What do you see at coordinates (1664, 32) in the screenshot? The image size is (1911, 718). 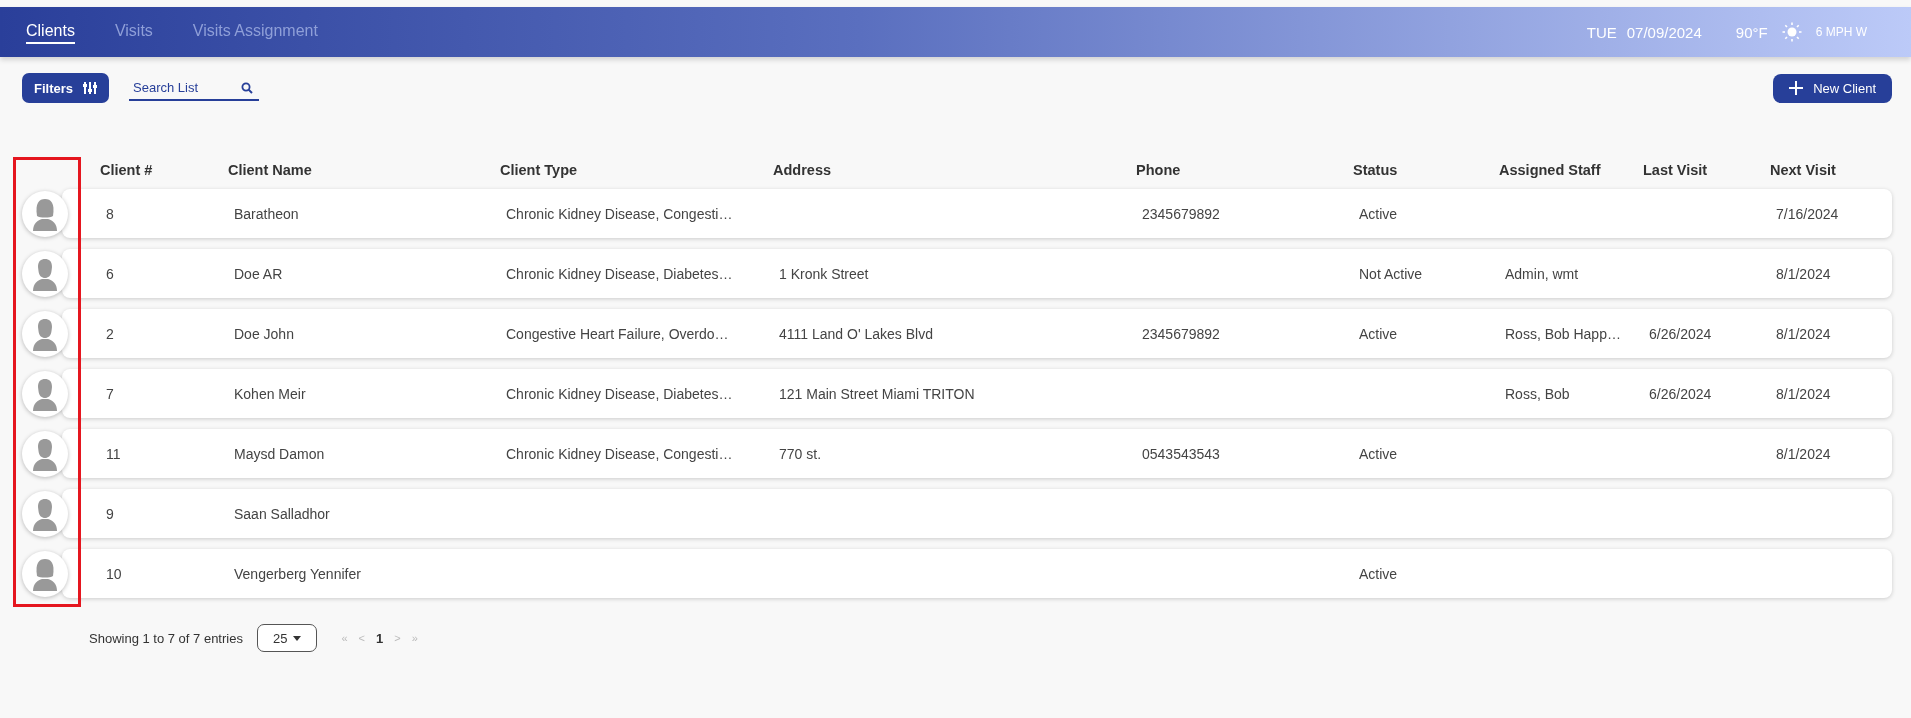 I see `date: 07/09/2024` at bounding box center [1664, 32].